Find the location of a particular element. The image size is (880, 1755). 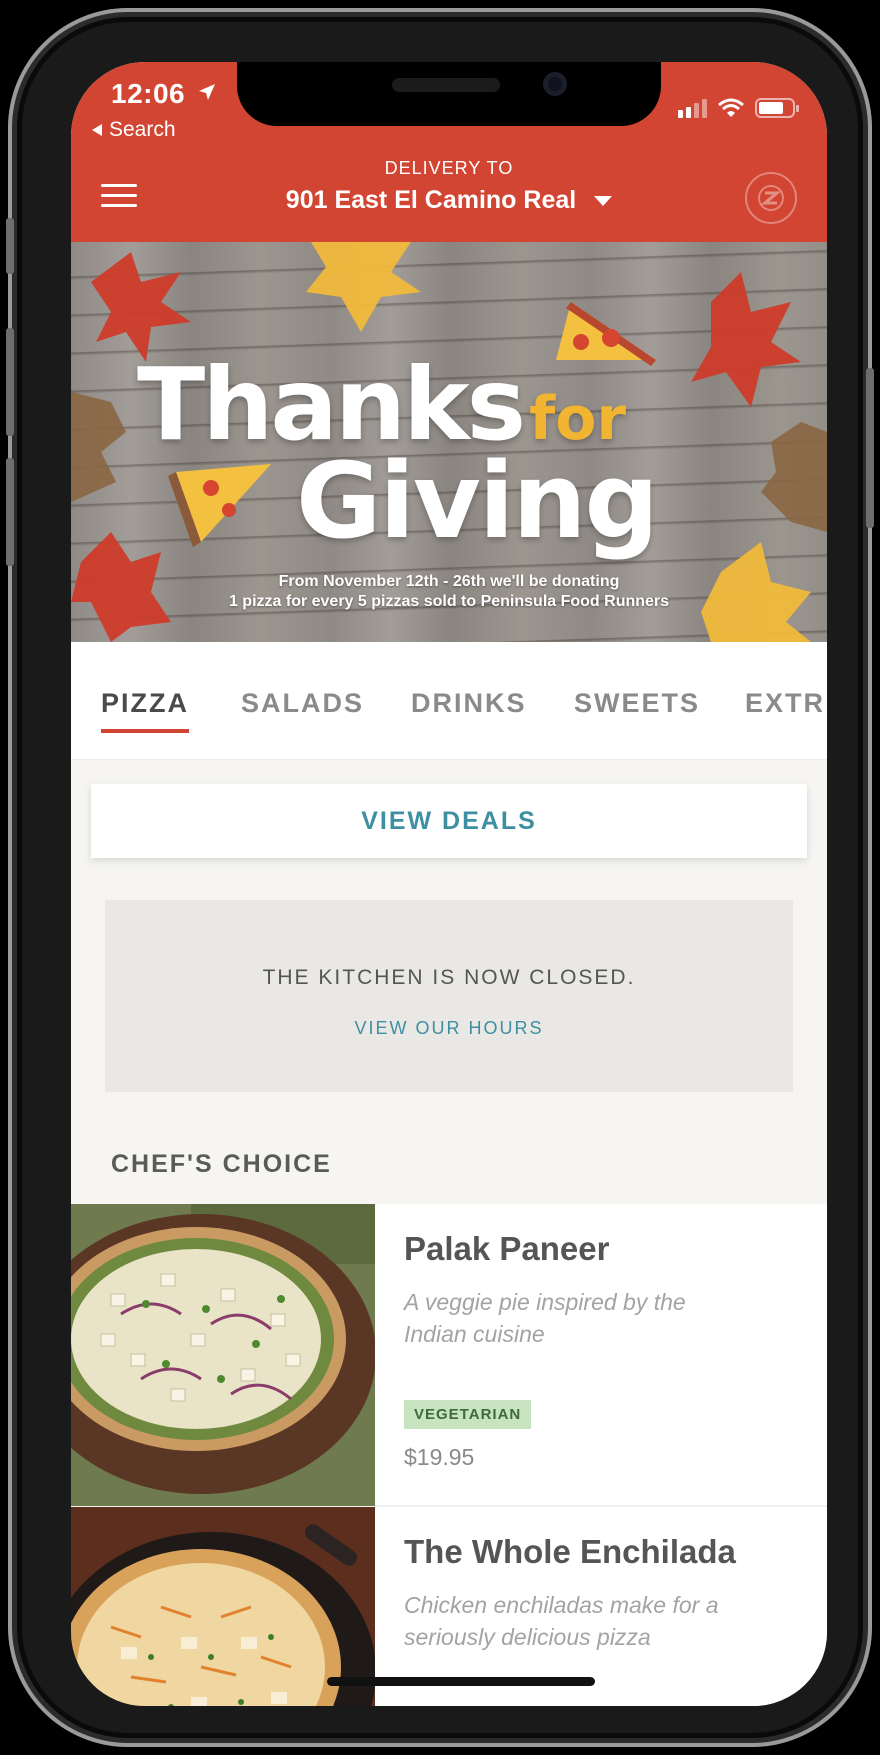

status-time: 12:06 is located at coordinates (148, 93).